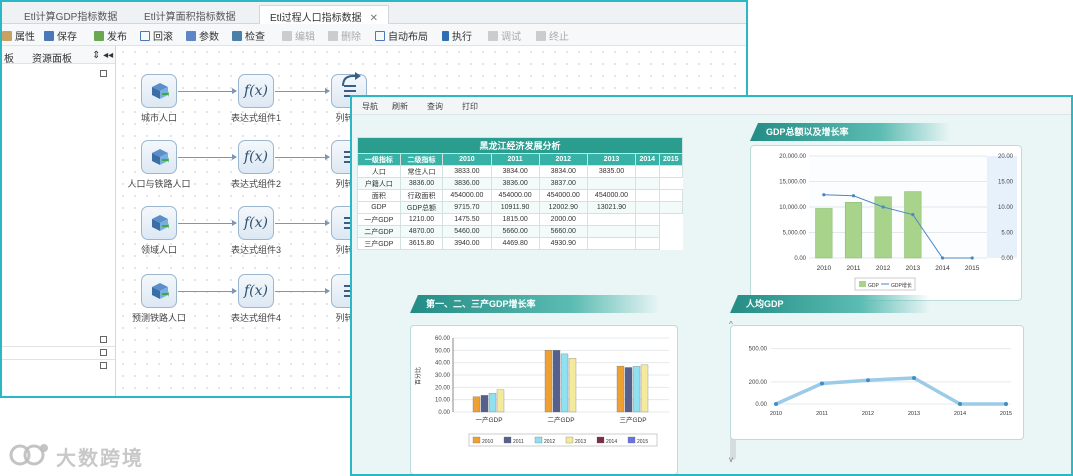 The width and height of the screenshot is (1073, 476). Describe the element at coordinates (102, 55) in the screenshot. I see `pin-icon: ⇕ ◂◂` at that location.